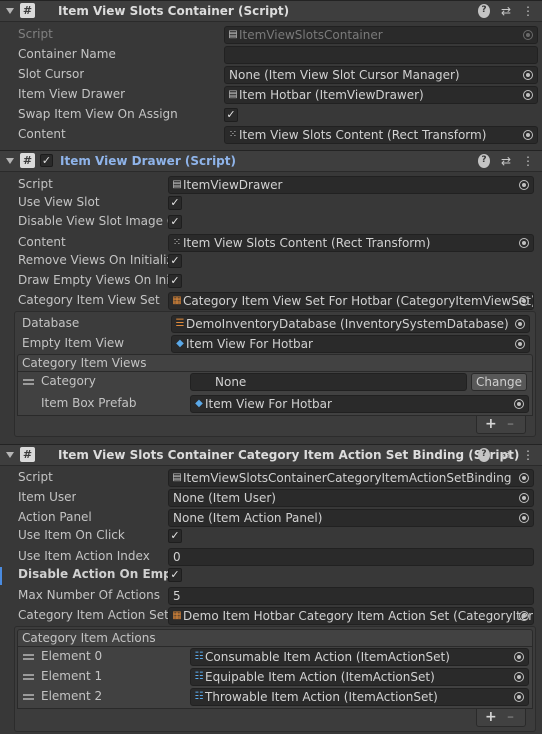 The width and height of the screenshot is (542, 734). Describe the element at coordinates (35, 477) in the screenshot. I see `script-label: Script` at that location.